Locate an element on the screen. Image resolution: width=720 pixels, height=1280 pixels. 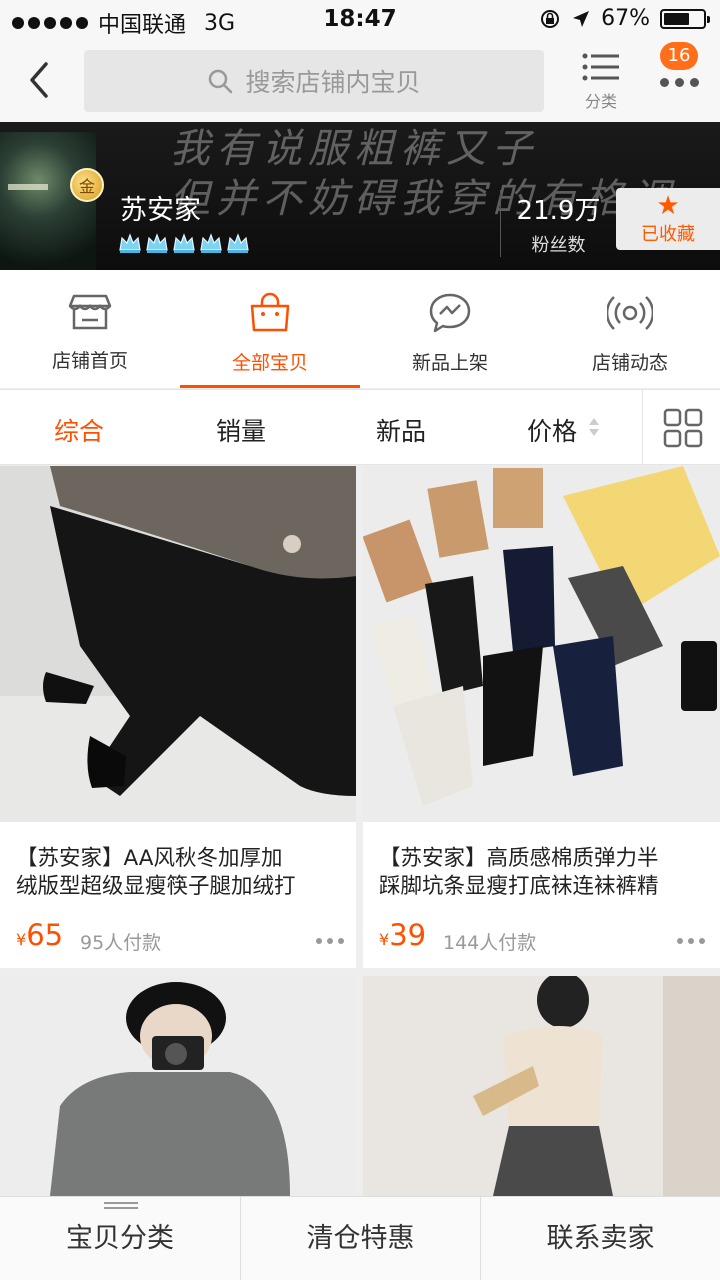
back-arrow-icon is located at coordinates (40, 80).